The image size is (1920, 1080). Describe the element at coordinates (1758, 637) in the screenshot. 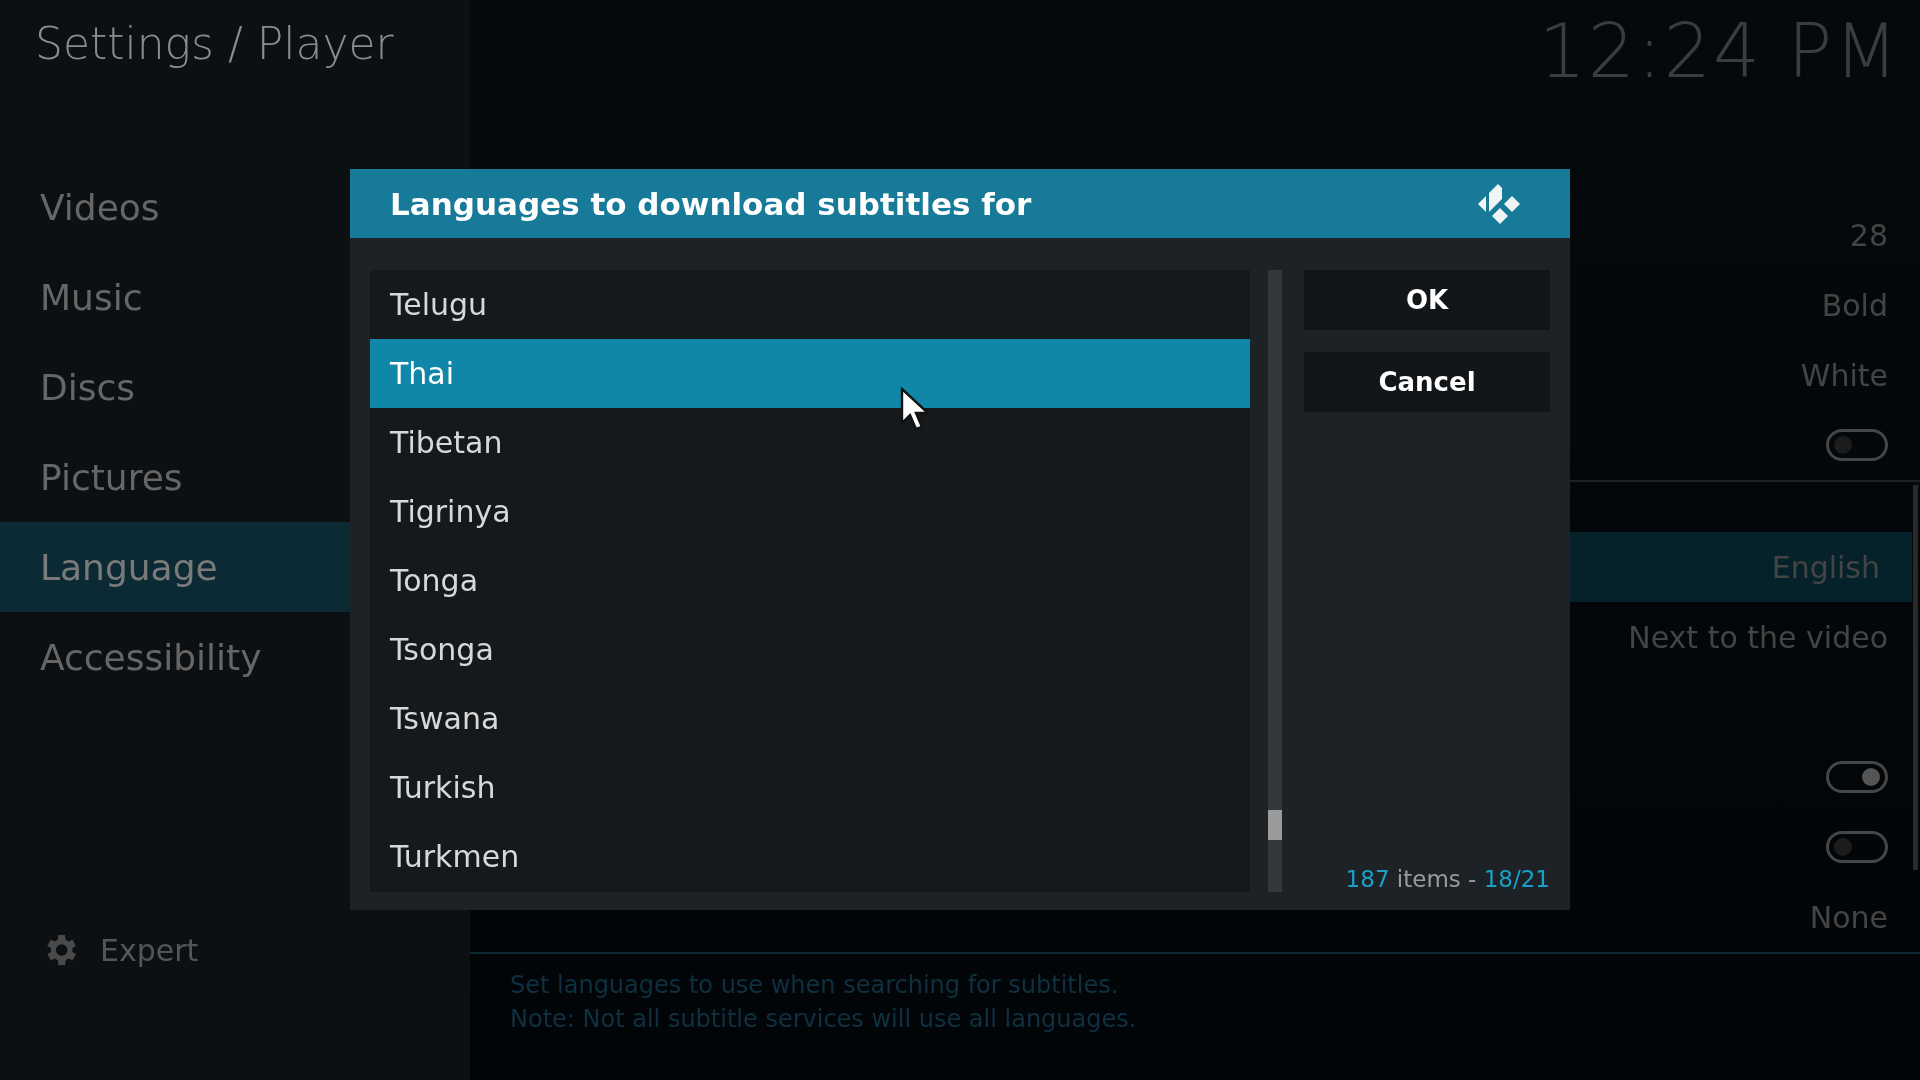

I see `setting-value: Next to the video` at that location.